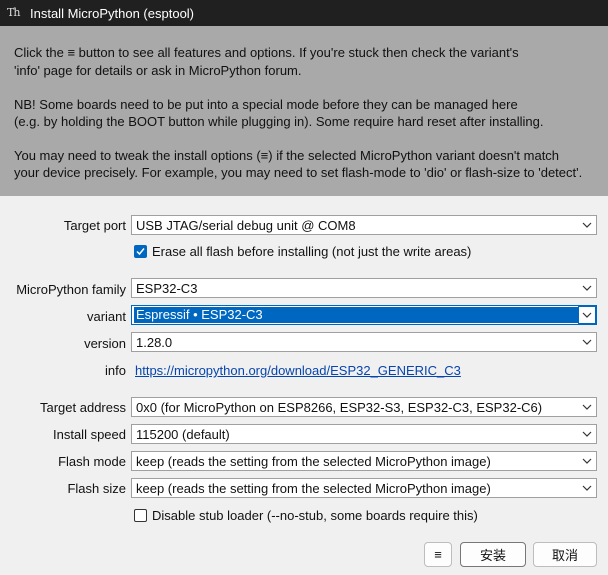  Describe the element at coordinates (364, 225) in the screenshot. I see `target-port-select: USB JTAG/serial debug unit @ COM8` at that location.